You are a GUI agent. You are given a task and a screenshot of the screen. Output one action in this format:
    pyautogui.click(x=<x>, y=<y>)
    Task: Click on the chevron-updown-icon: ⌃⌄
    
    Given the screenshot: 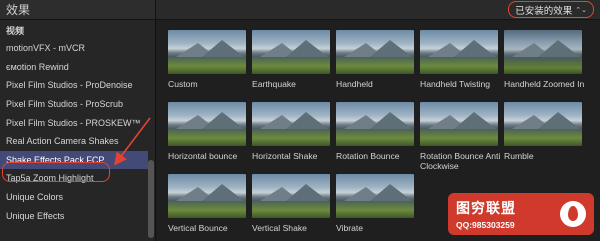 What is the action you would take?
    pyautogui.click(x=581, y=10)
    